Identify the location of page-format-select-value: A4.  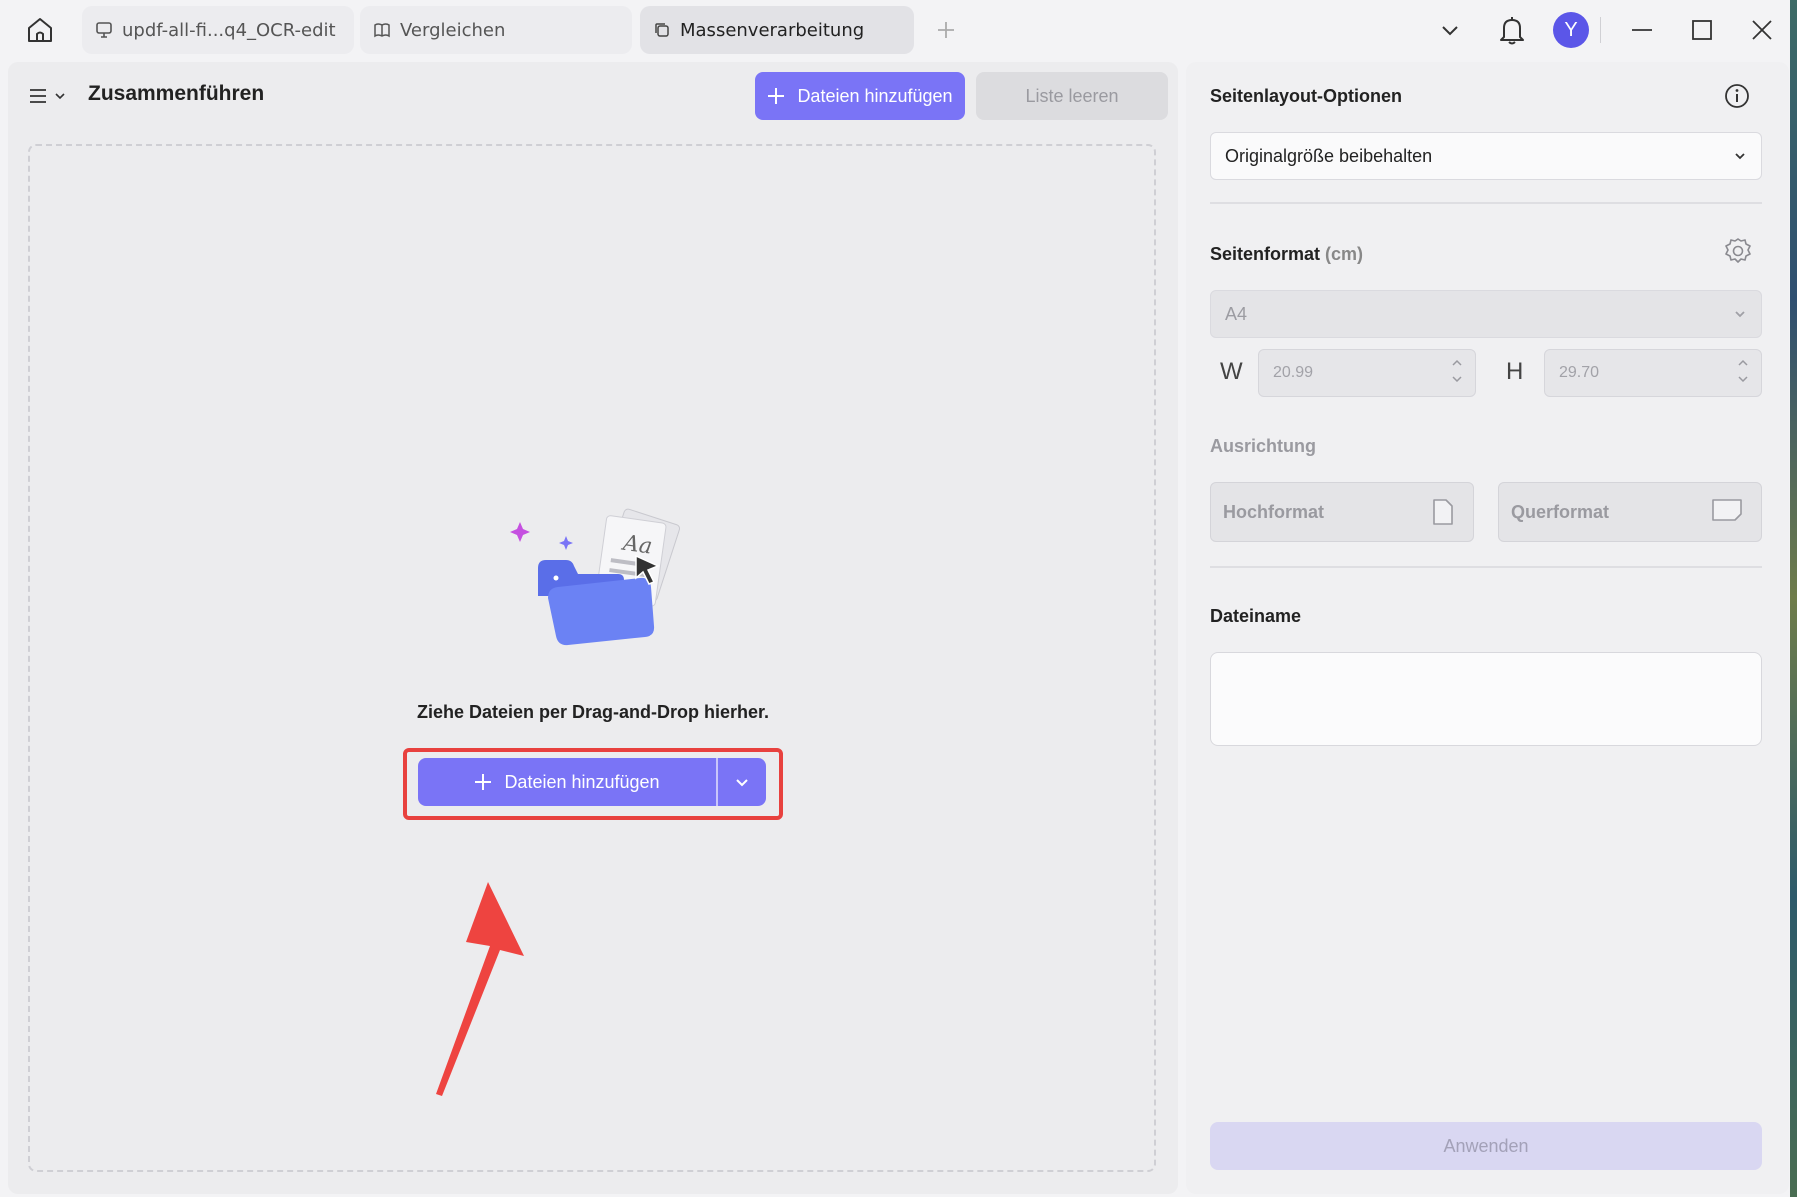
(1236, 313).